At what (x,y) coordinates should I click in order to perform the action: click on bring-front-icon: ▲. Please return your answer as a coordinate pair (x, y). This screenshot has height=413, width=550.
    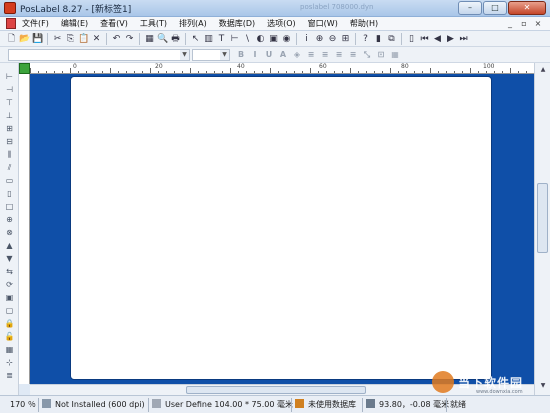
    Looking at the image, I should click on (9, 245).